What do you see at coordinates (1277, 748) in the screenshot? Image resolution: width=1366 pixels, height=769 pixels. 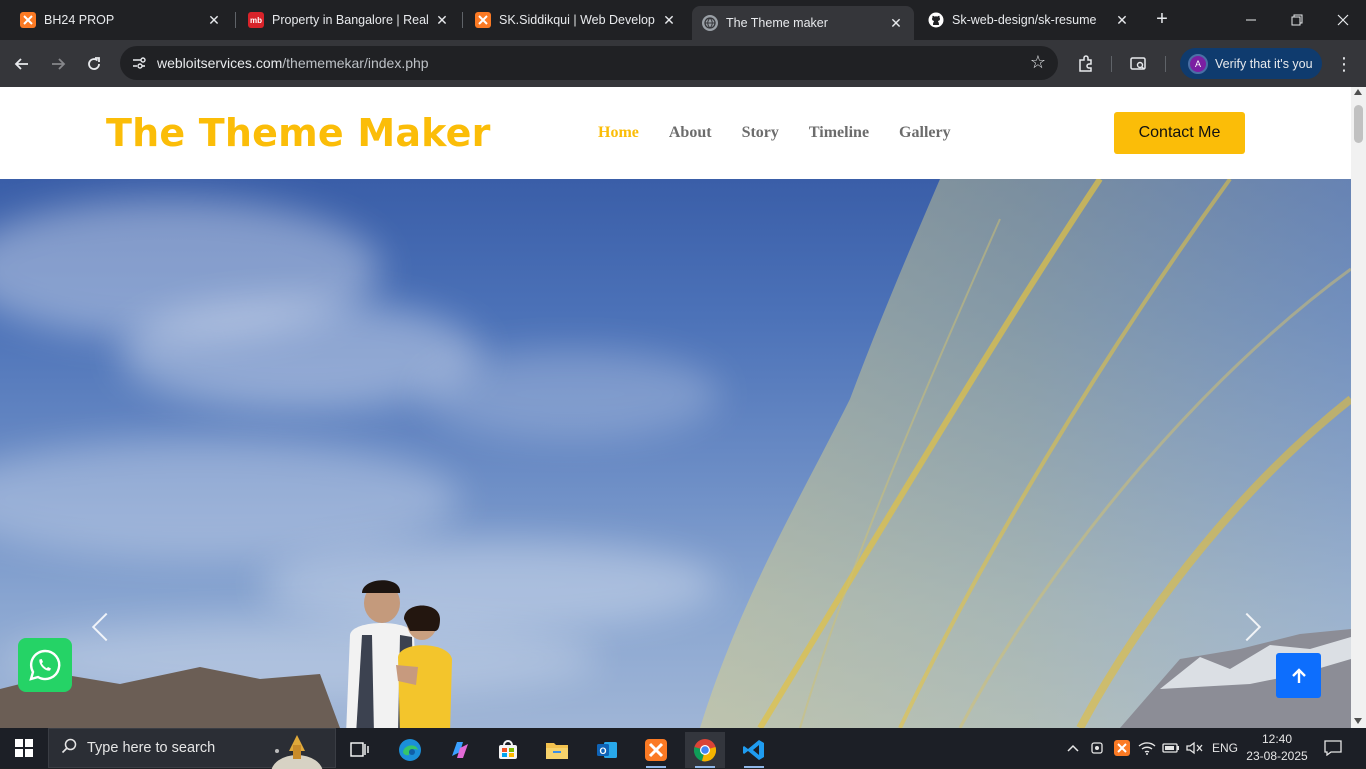 I see `system-clock: 12:40 23-08-2025` at bounding box center [1277, 748].